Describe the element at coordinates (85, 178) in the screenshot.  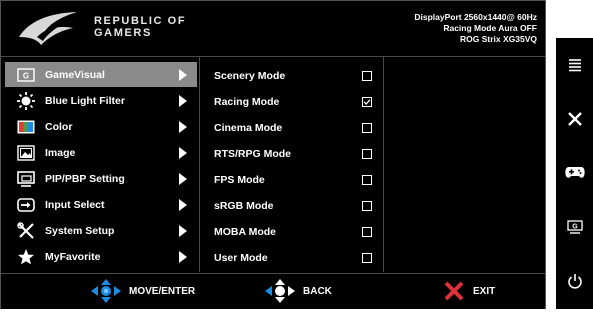
I see `menu-item-label: PIP/PBP Setting` at that location.